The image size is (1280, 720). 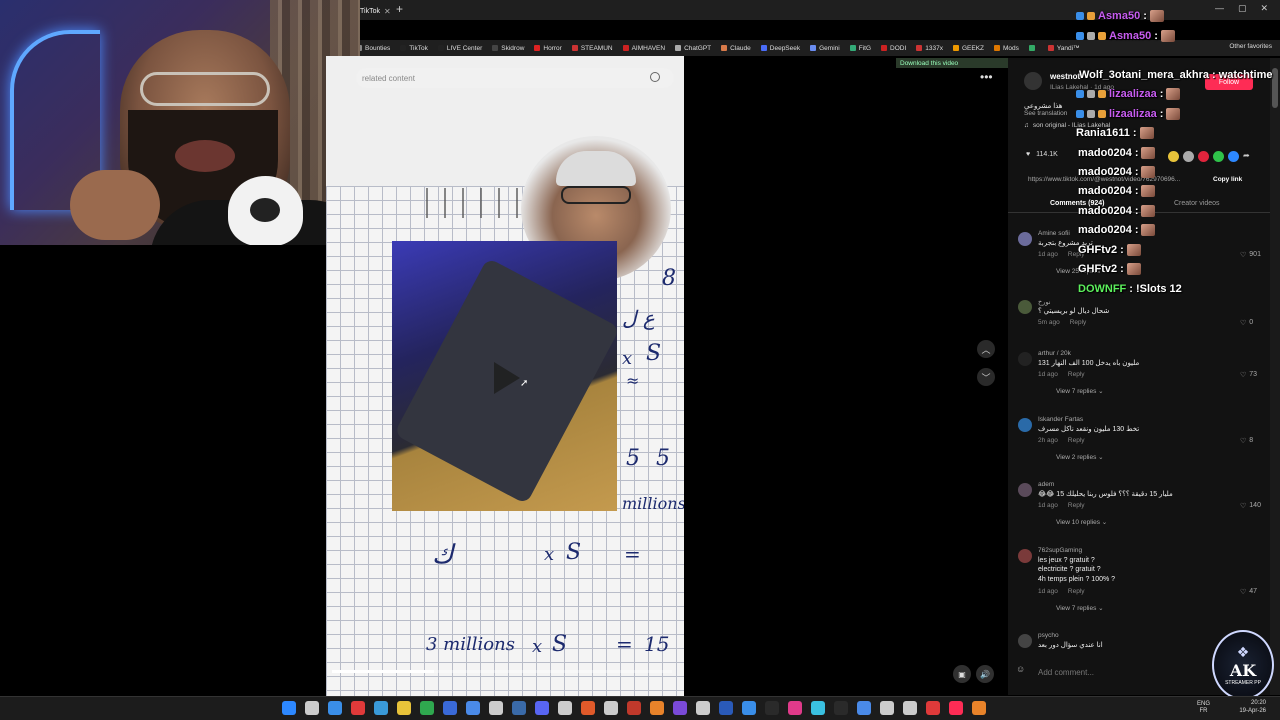 I want to click on bookmark-item: AIMHAVEN, so click(x=643, y=48).